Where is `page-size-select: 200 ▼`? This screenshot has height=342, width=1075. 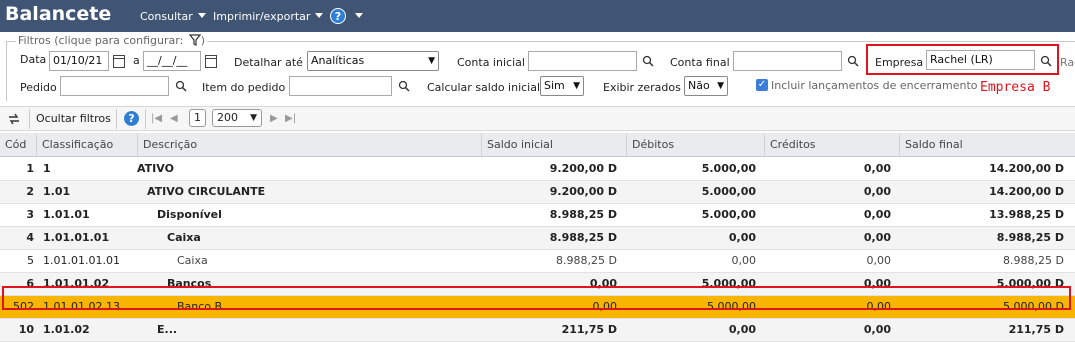
page-size-select: 200 ▼ is located at coordinates (237, 118).